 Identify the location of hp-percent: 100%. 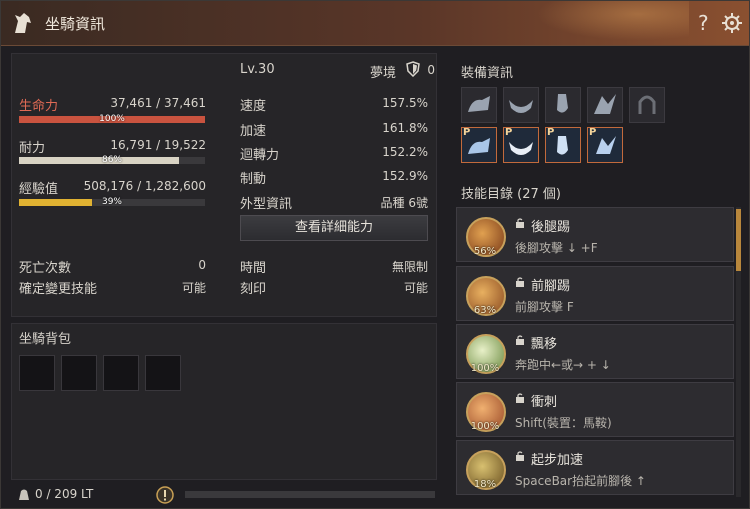
(112, 119).